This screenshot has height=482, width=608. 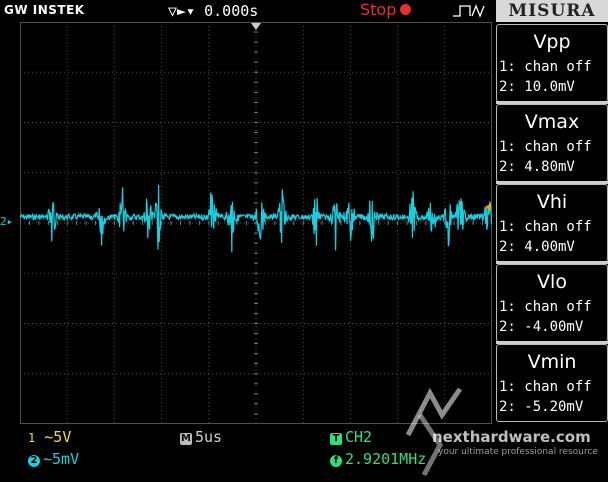 I want to click on run-status-label: Stop, so click(x=378, y=9).